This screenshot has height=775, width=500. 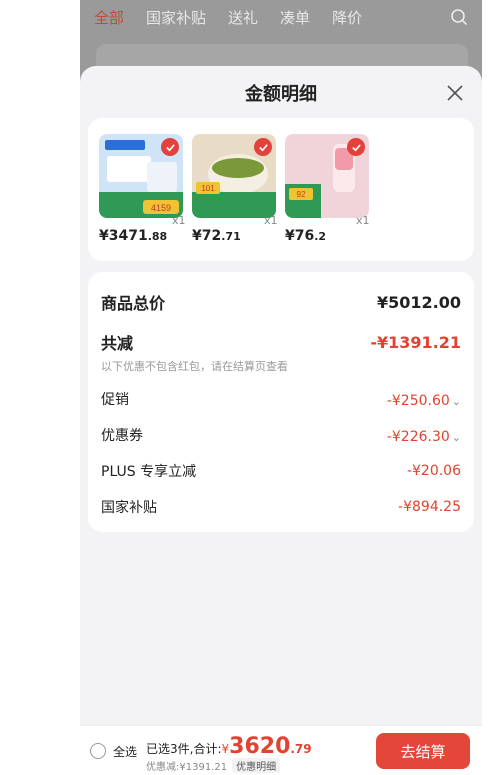 I want to click on select-all-radio, so click(x=98, y=751).